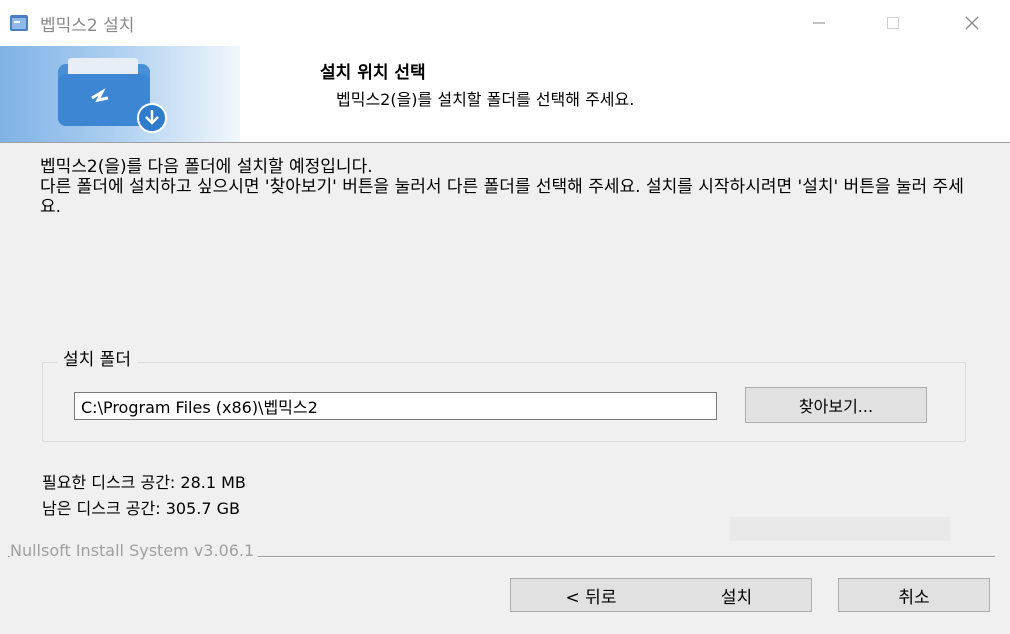 The width and height of the screenshot is (1010, 634). Describe the element at coordinates (373, 73) in the screenshot. I see `page-title: 설치 위치 선택` at that location.